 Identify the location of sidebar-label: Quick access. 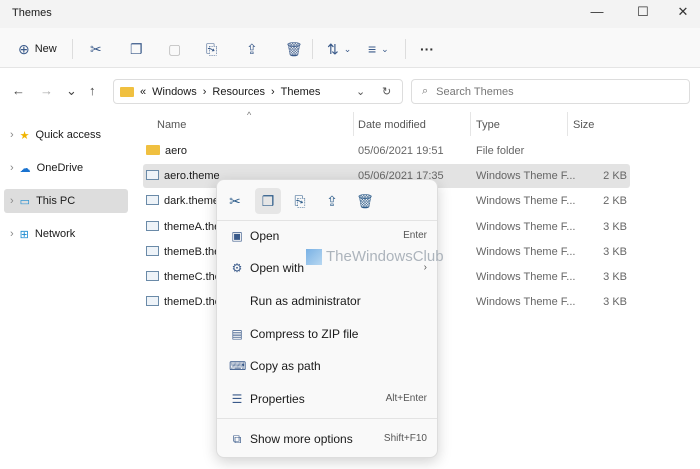
(68, 135).